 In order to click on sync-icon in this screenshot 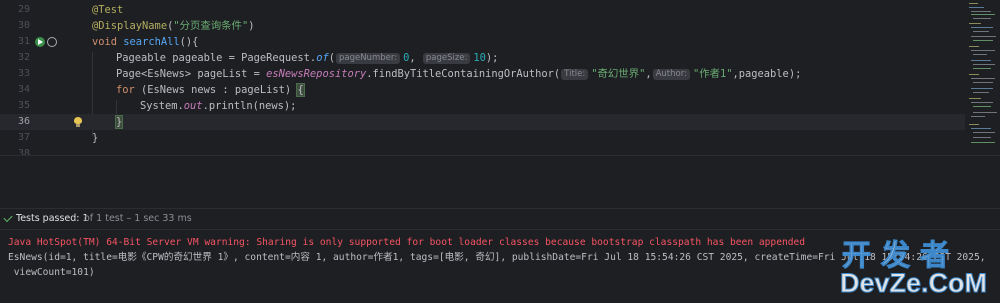, I will do `click(52, 42)`.